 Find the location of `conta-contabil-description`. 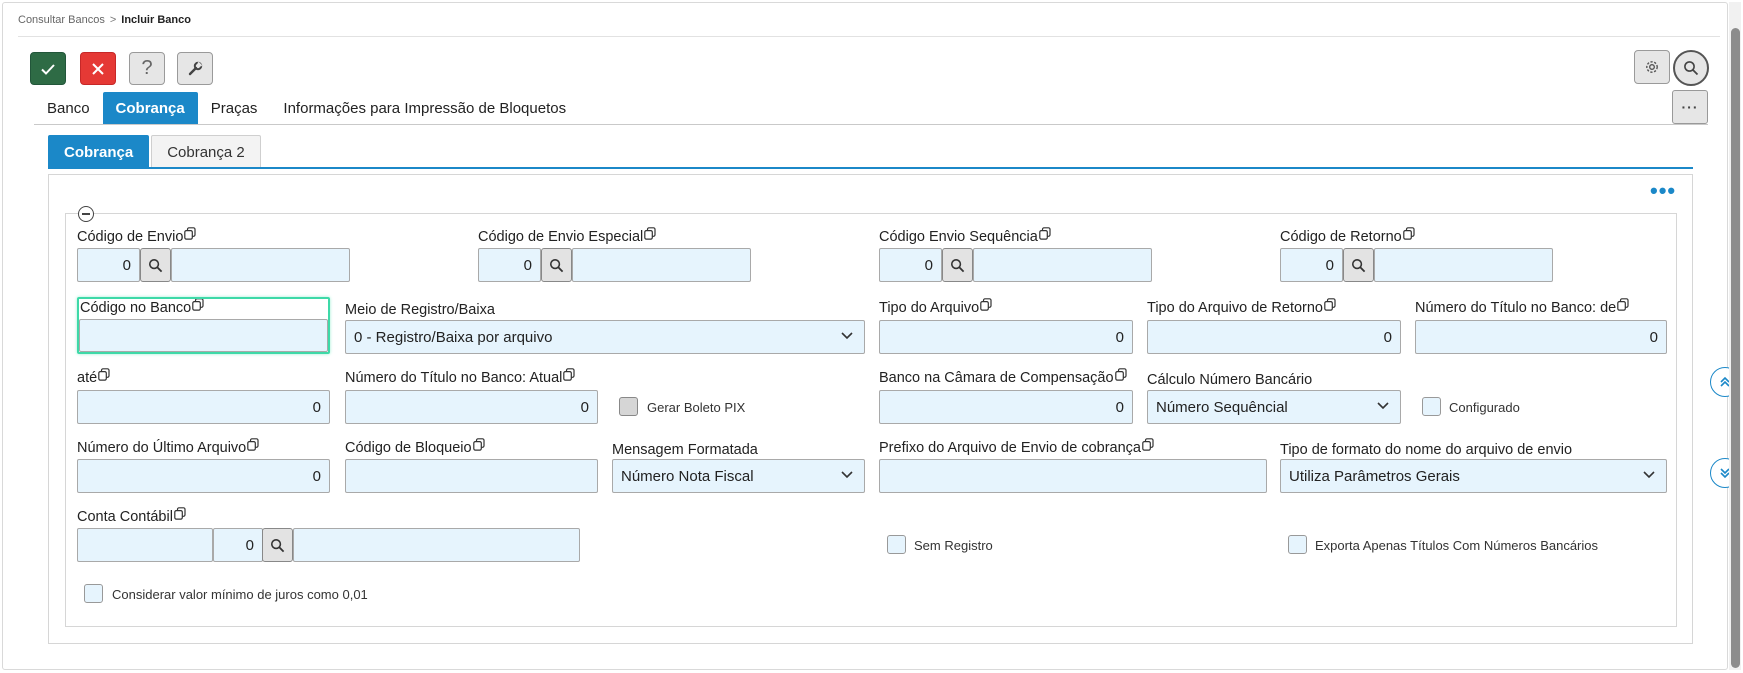

conta-contabil-description is located at coordinates (436, 545).